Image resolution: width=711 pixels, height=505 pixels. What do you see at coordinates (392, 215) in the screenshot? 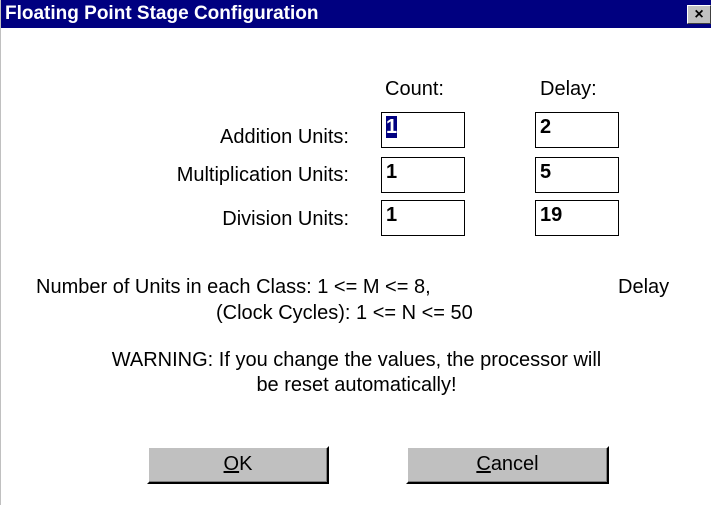
I see `division-count-value: 1` at bounding box center [392, 215].